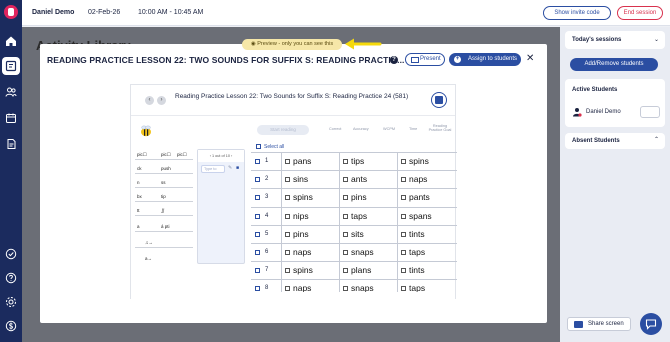 This screenshot has height=342, width=670. What do you see at coordinates (368, 162) in the screenshot?
I see `word-cell: tips` at bounding box center [368, 162].